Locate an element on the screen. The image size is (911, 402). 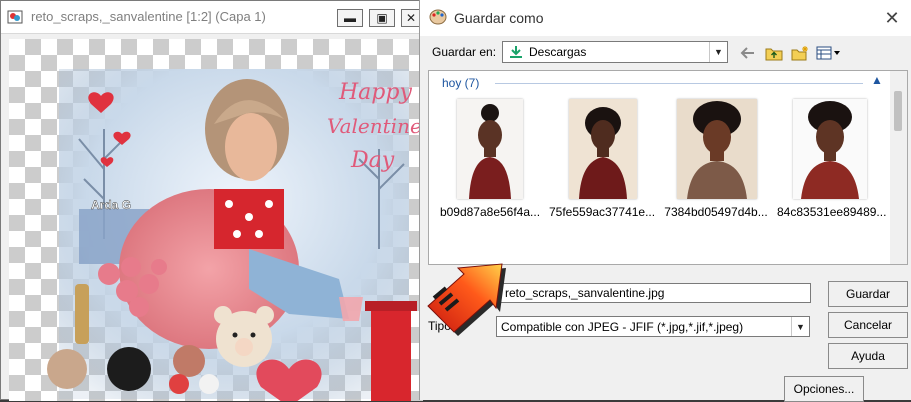
minimize-button: ▬ is located at coordinates (350, 18).